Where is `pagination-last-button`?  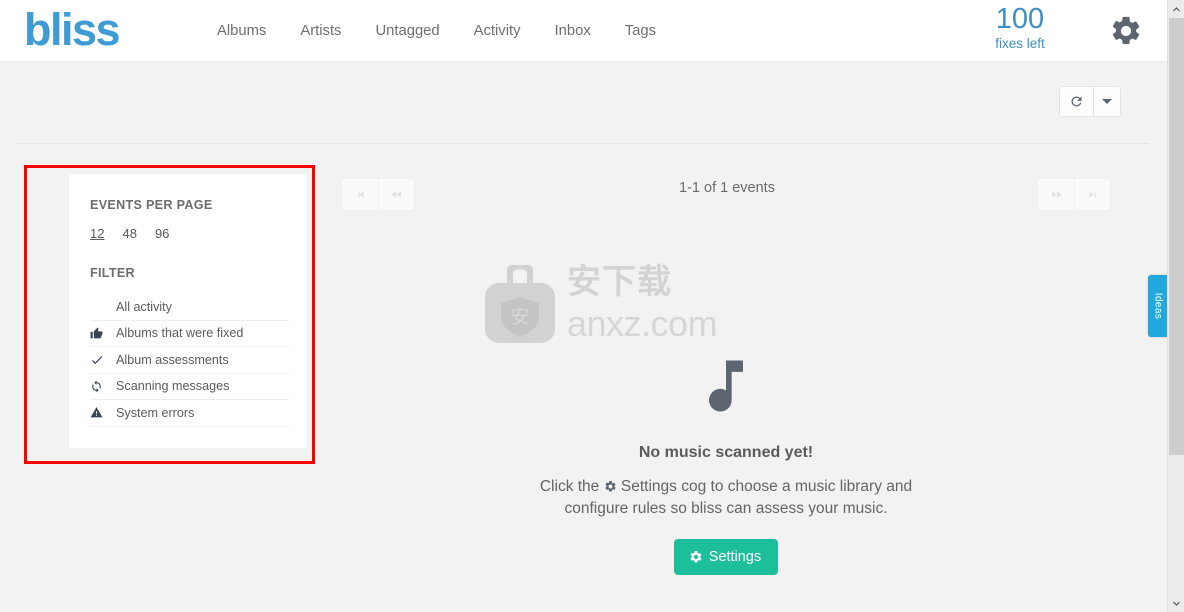
pagination-last-button is located at coordinates (1092, 194).